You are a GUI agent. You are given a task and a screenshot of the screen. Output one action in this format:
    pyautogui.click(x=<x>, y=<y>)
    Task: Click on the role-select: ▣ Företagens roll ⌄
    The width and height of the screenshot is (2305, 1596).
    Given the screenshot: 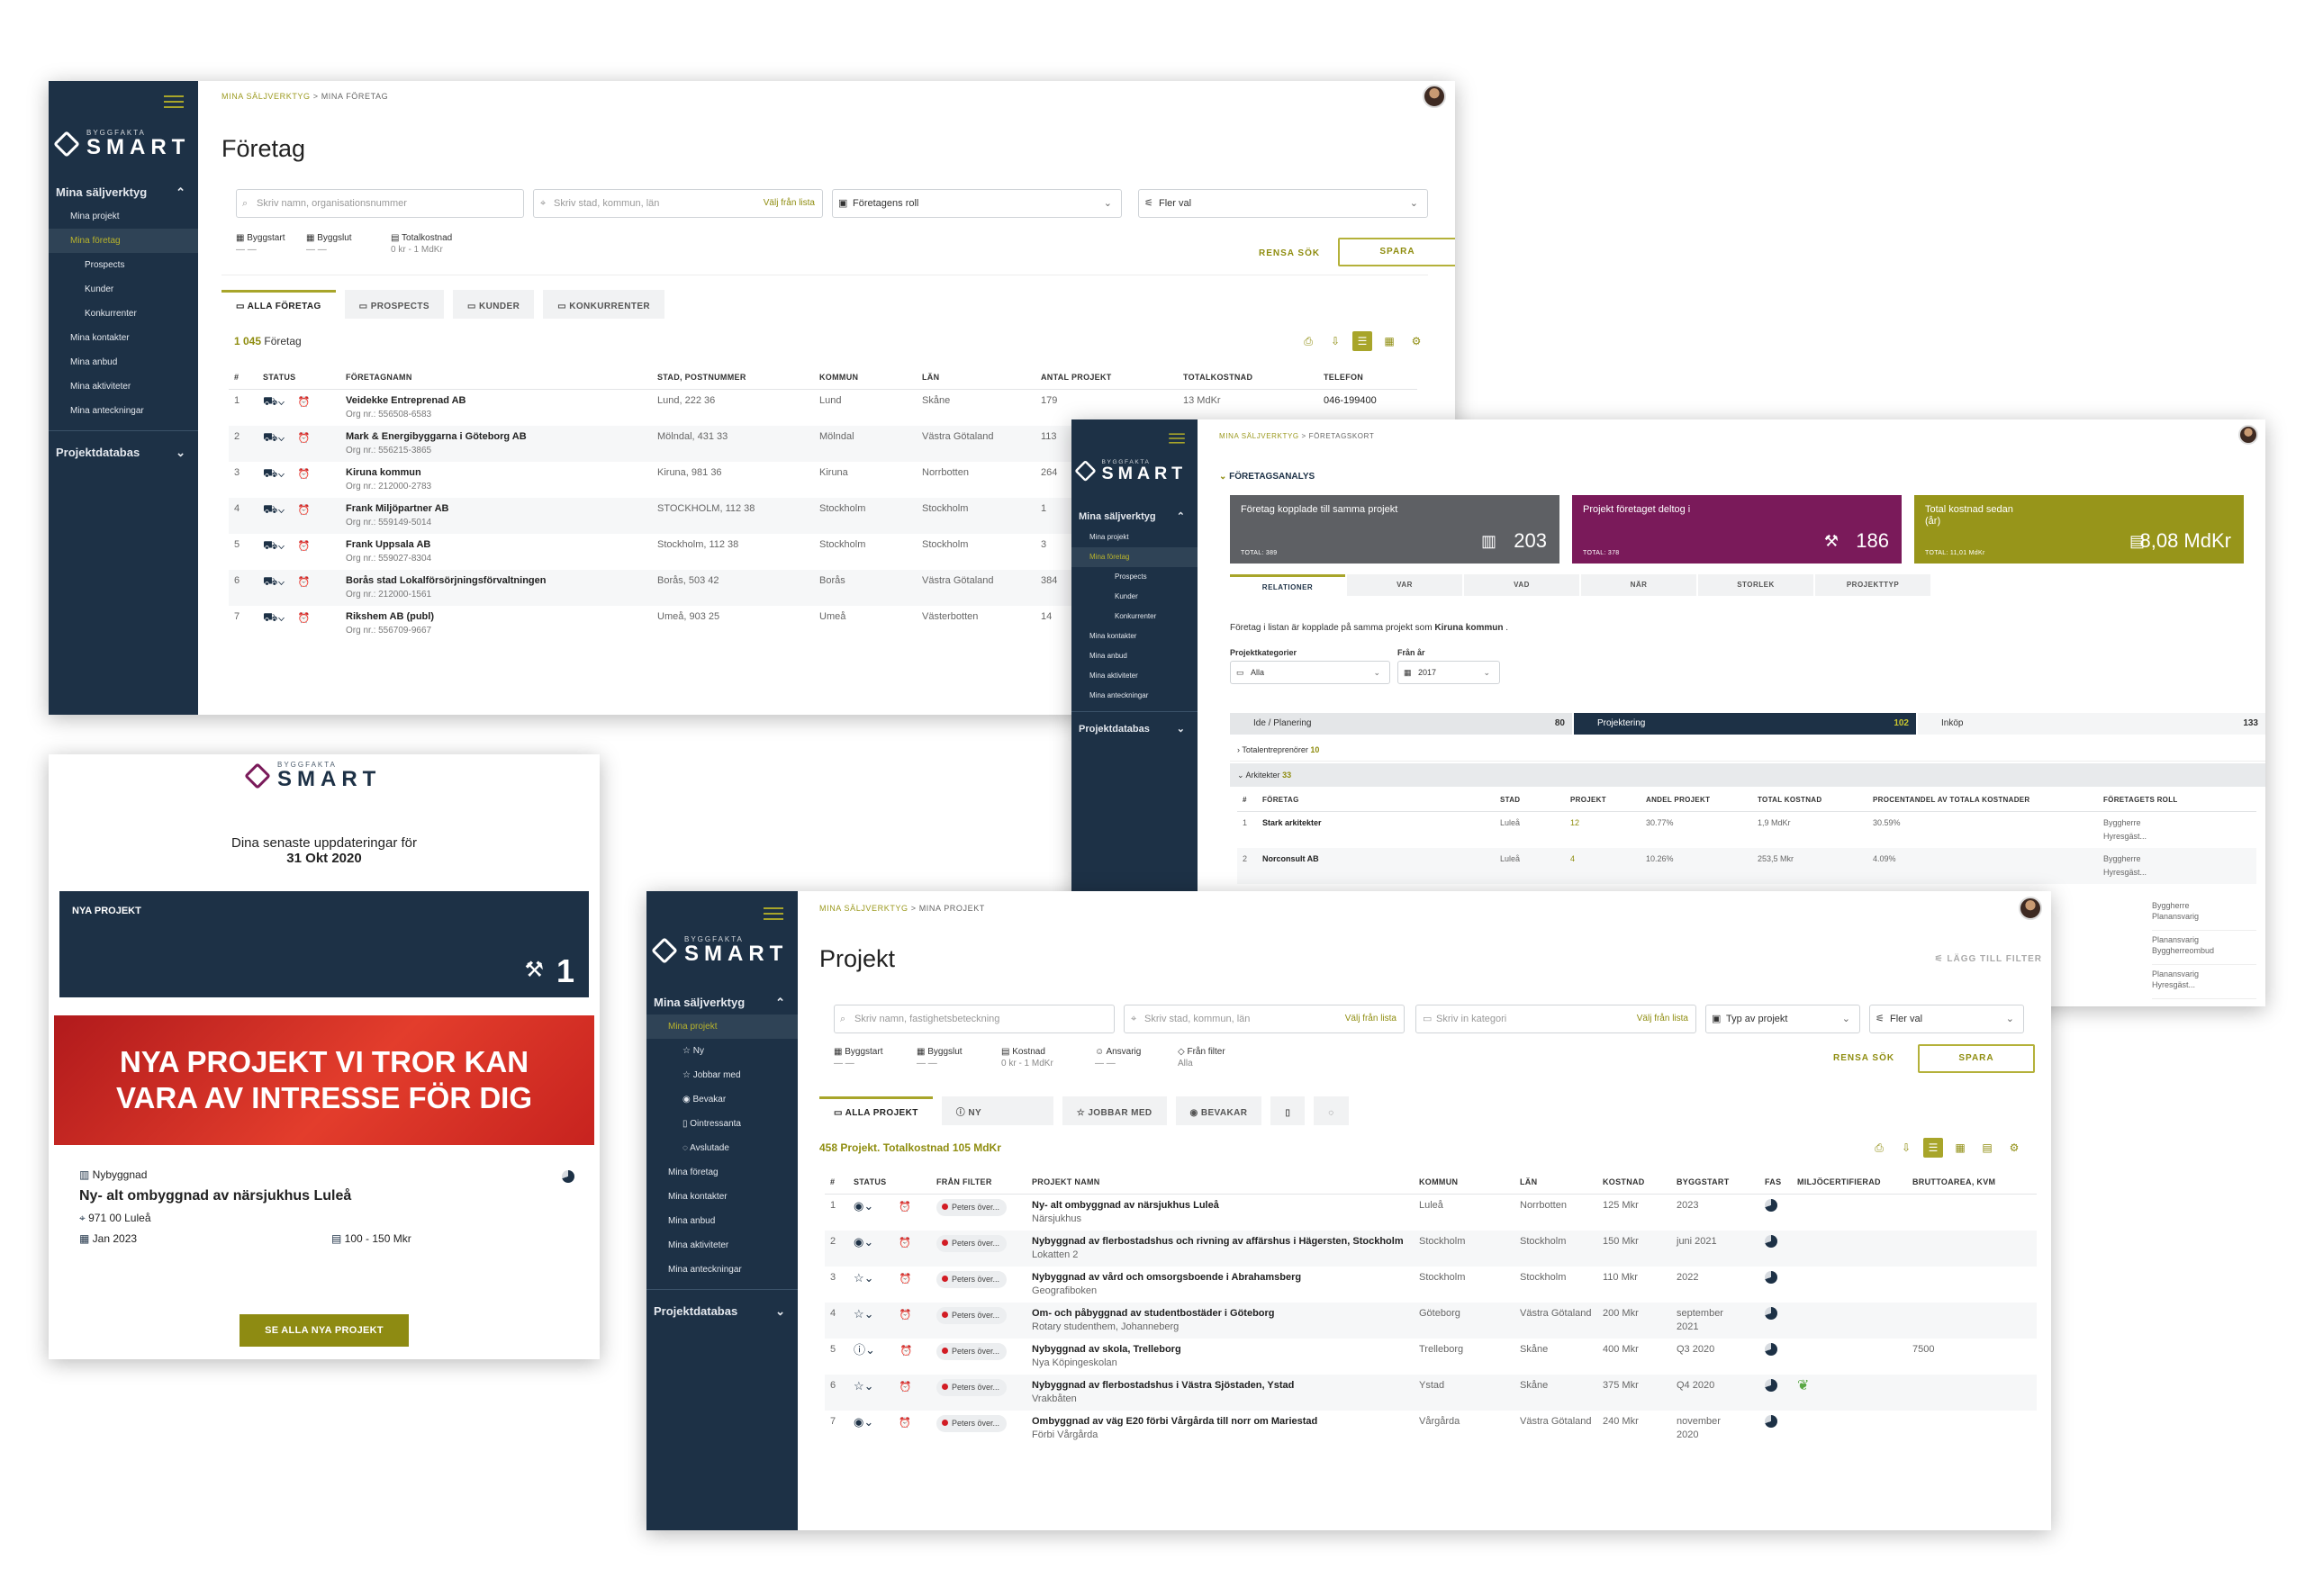 What is the action you would take?
    pyautogui.click(x=977, y=203)
    